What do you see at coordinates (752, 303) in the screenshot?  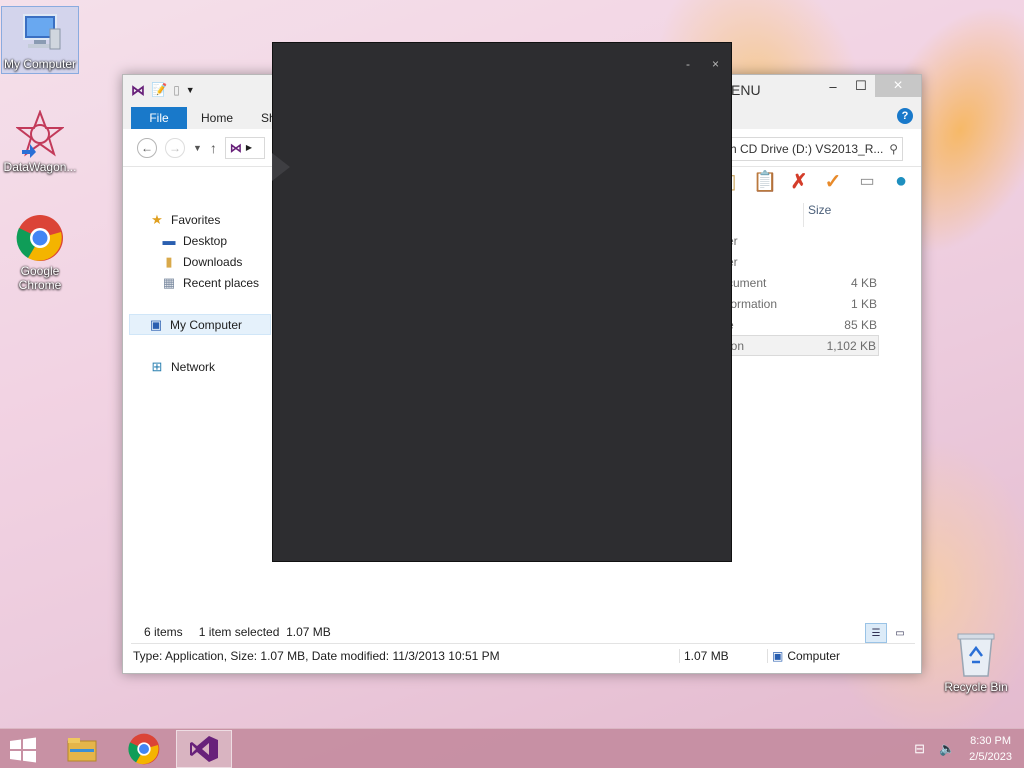 I see `row-type: formation` at bounding box center [752, 303].